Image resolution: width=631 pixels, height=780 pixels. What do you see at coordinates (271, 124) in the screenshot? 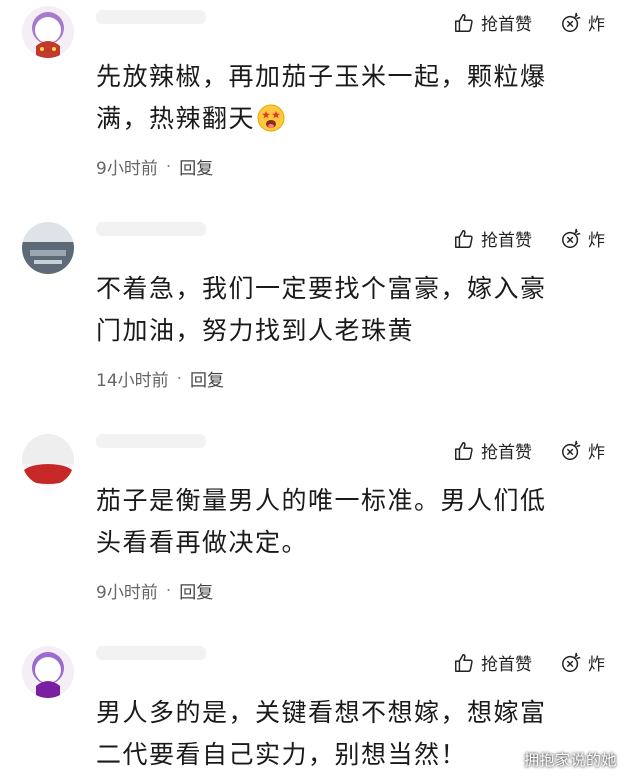
I see `starstruck-emoji-icon` at bounding box center [271, 124].